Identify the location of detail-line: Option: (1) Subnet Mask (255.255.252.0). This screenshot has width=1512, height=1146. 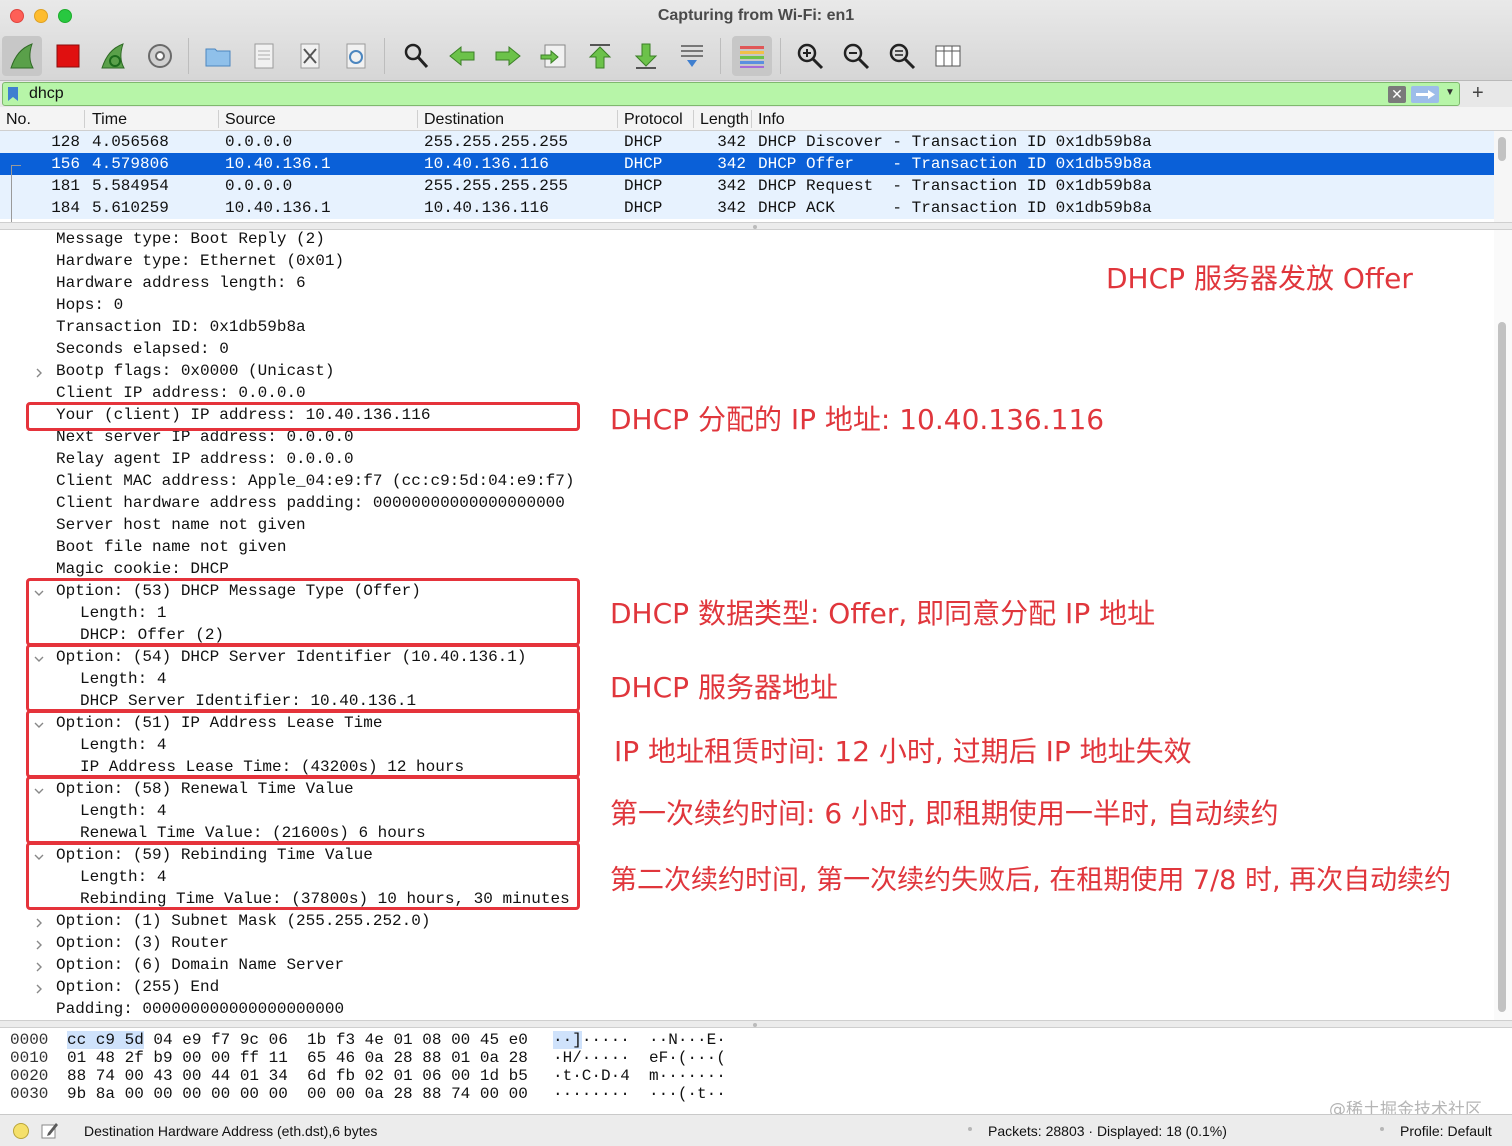
(243, 923).